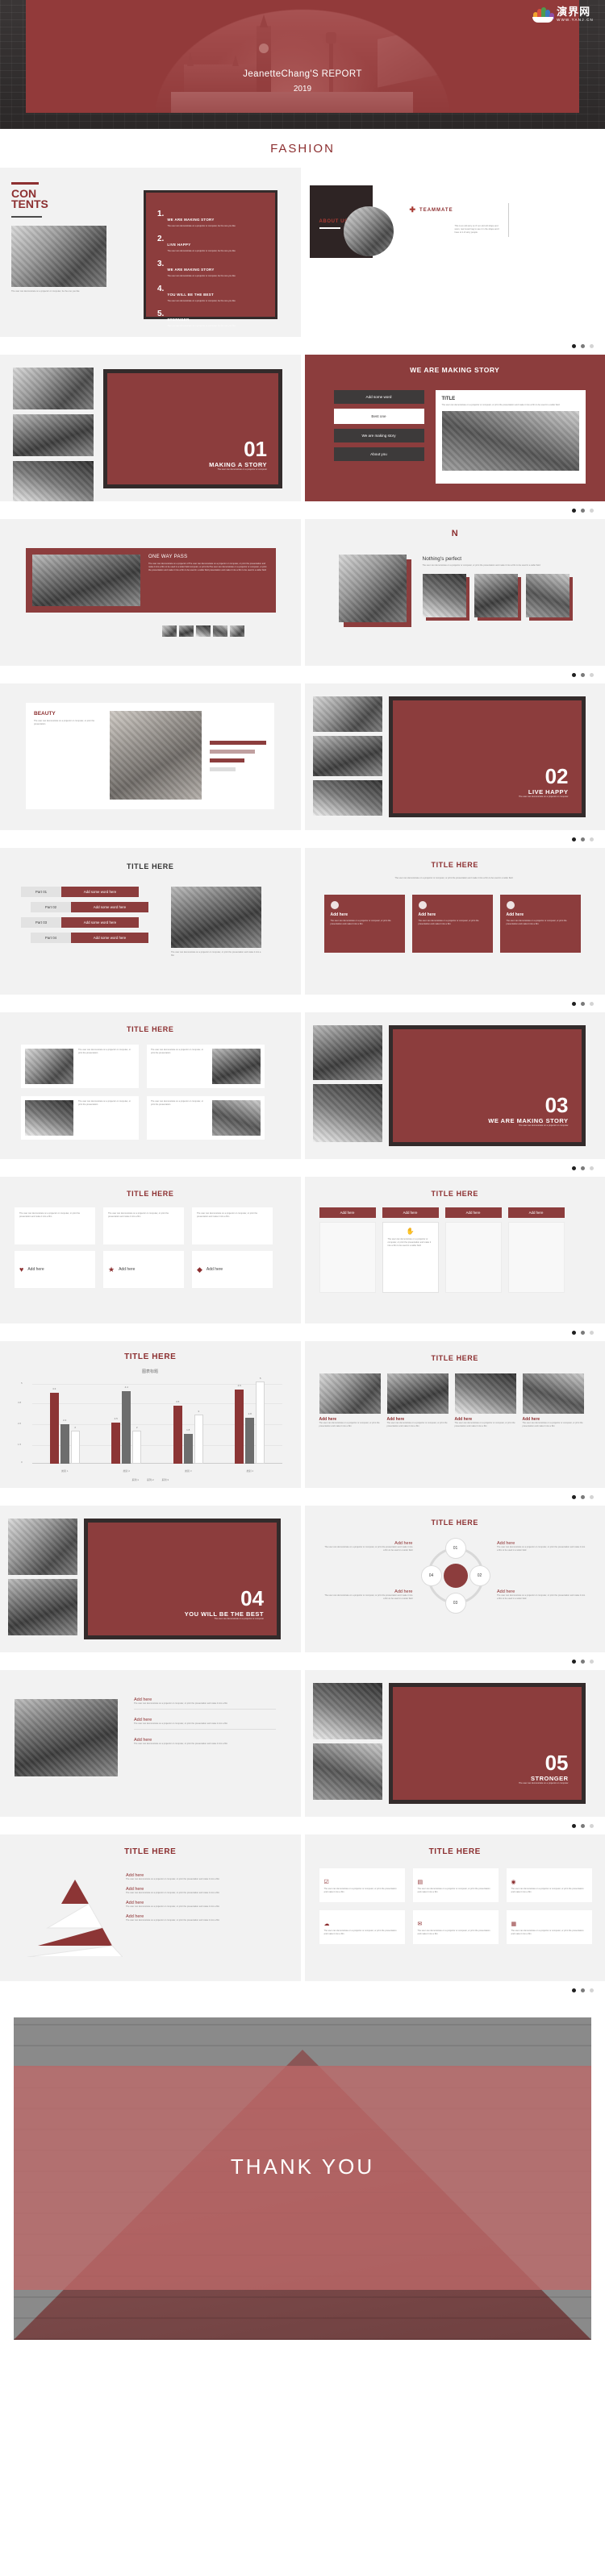  Describe the element at coordinates (90, 907) in the screenshot. I see `part-row: Part 02 Add some word here` at that location.